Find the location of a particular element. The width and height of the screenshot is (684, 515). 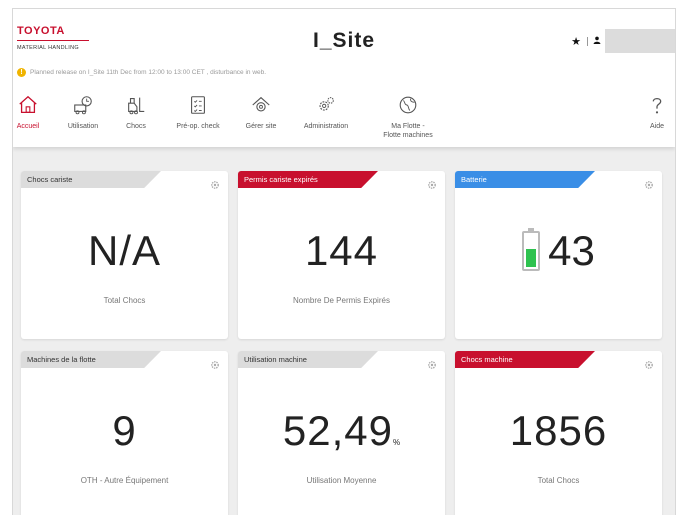

nav-item-pre-op-check: Pré-op. check is located at coordinates (198, 112).